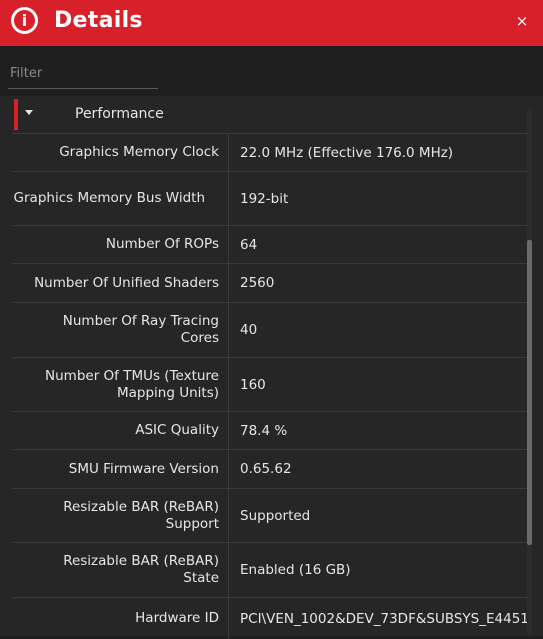 The height and width of the screenshot is (639, 543). I want to click on table-row: Graphics Memory Bus Width 192-bit, so click(271, 198).